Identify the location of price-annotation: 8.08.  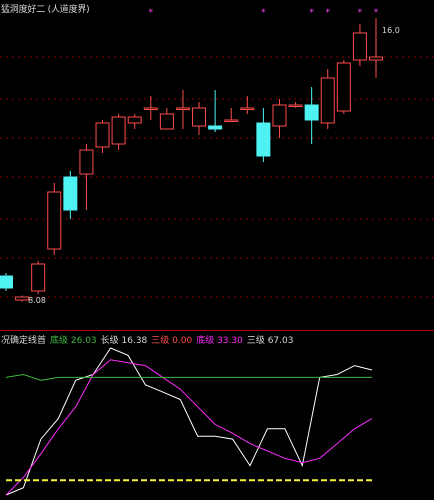
(37, 300).